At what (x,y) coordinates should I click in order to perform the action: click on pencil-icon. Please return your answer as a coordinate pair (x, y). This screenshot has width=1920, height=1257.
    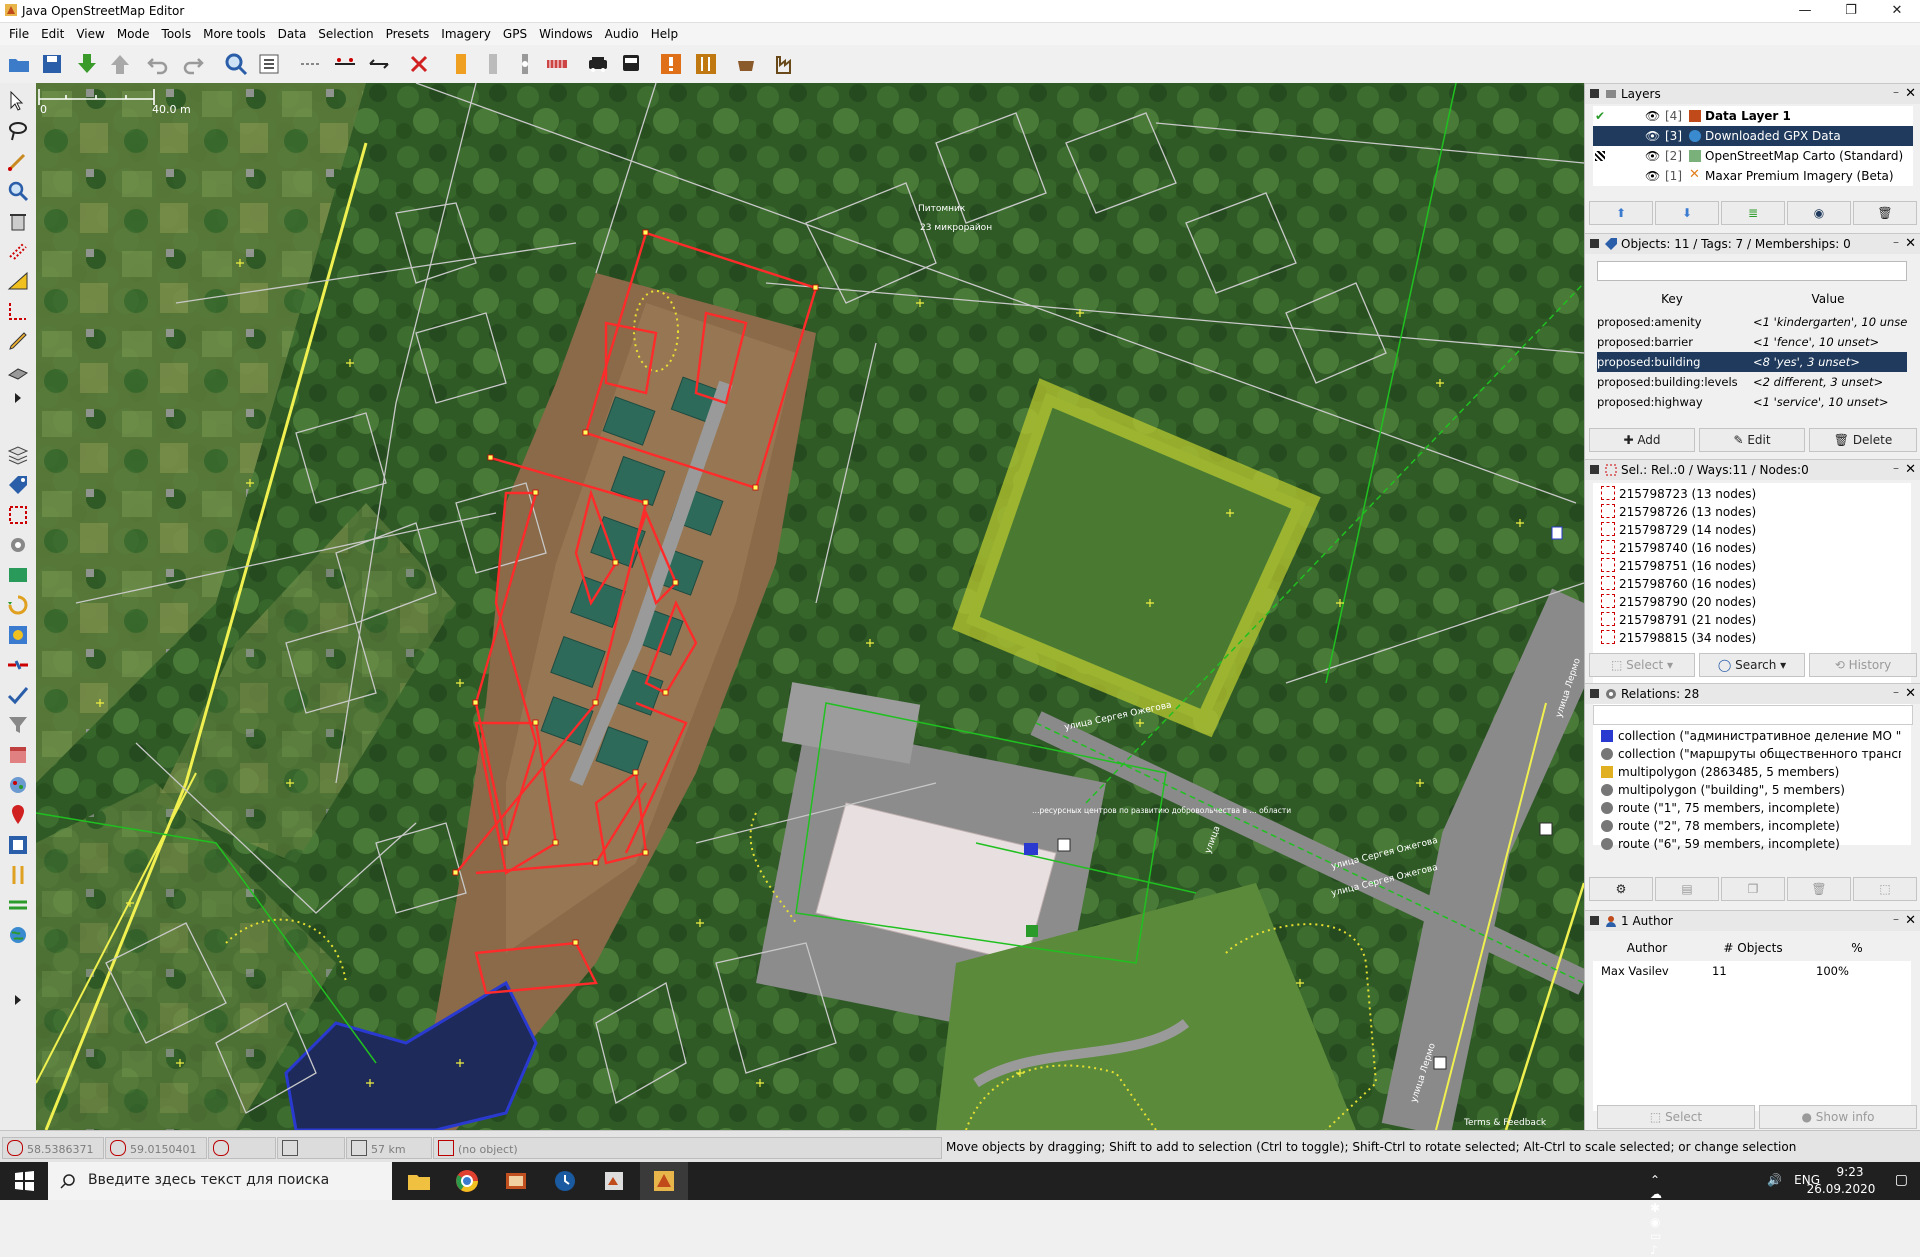
    Looking at the image, I should click on (18, 341).